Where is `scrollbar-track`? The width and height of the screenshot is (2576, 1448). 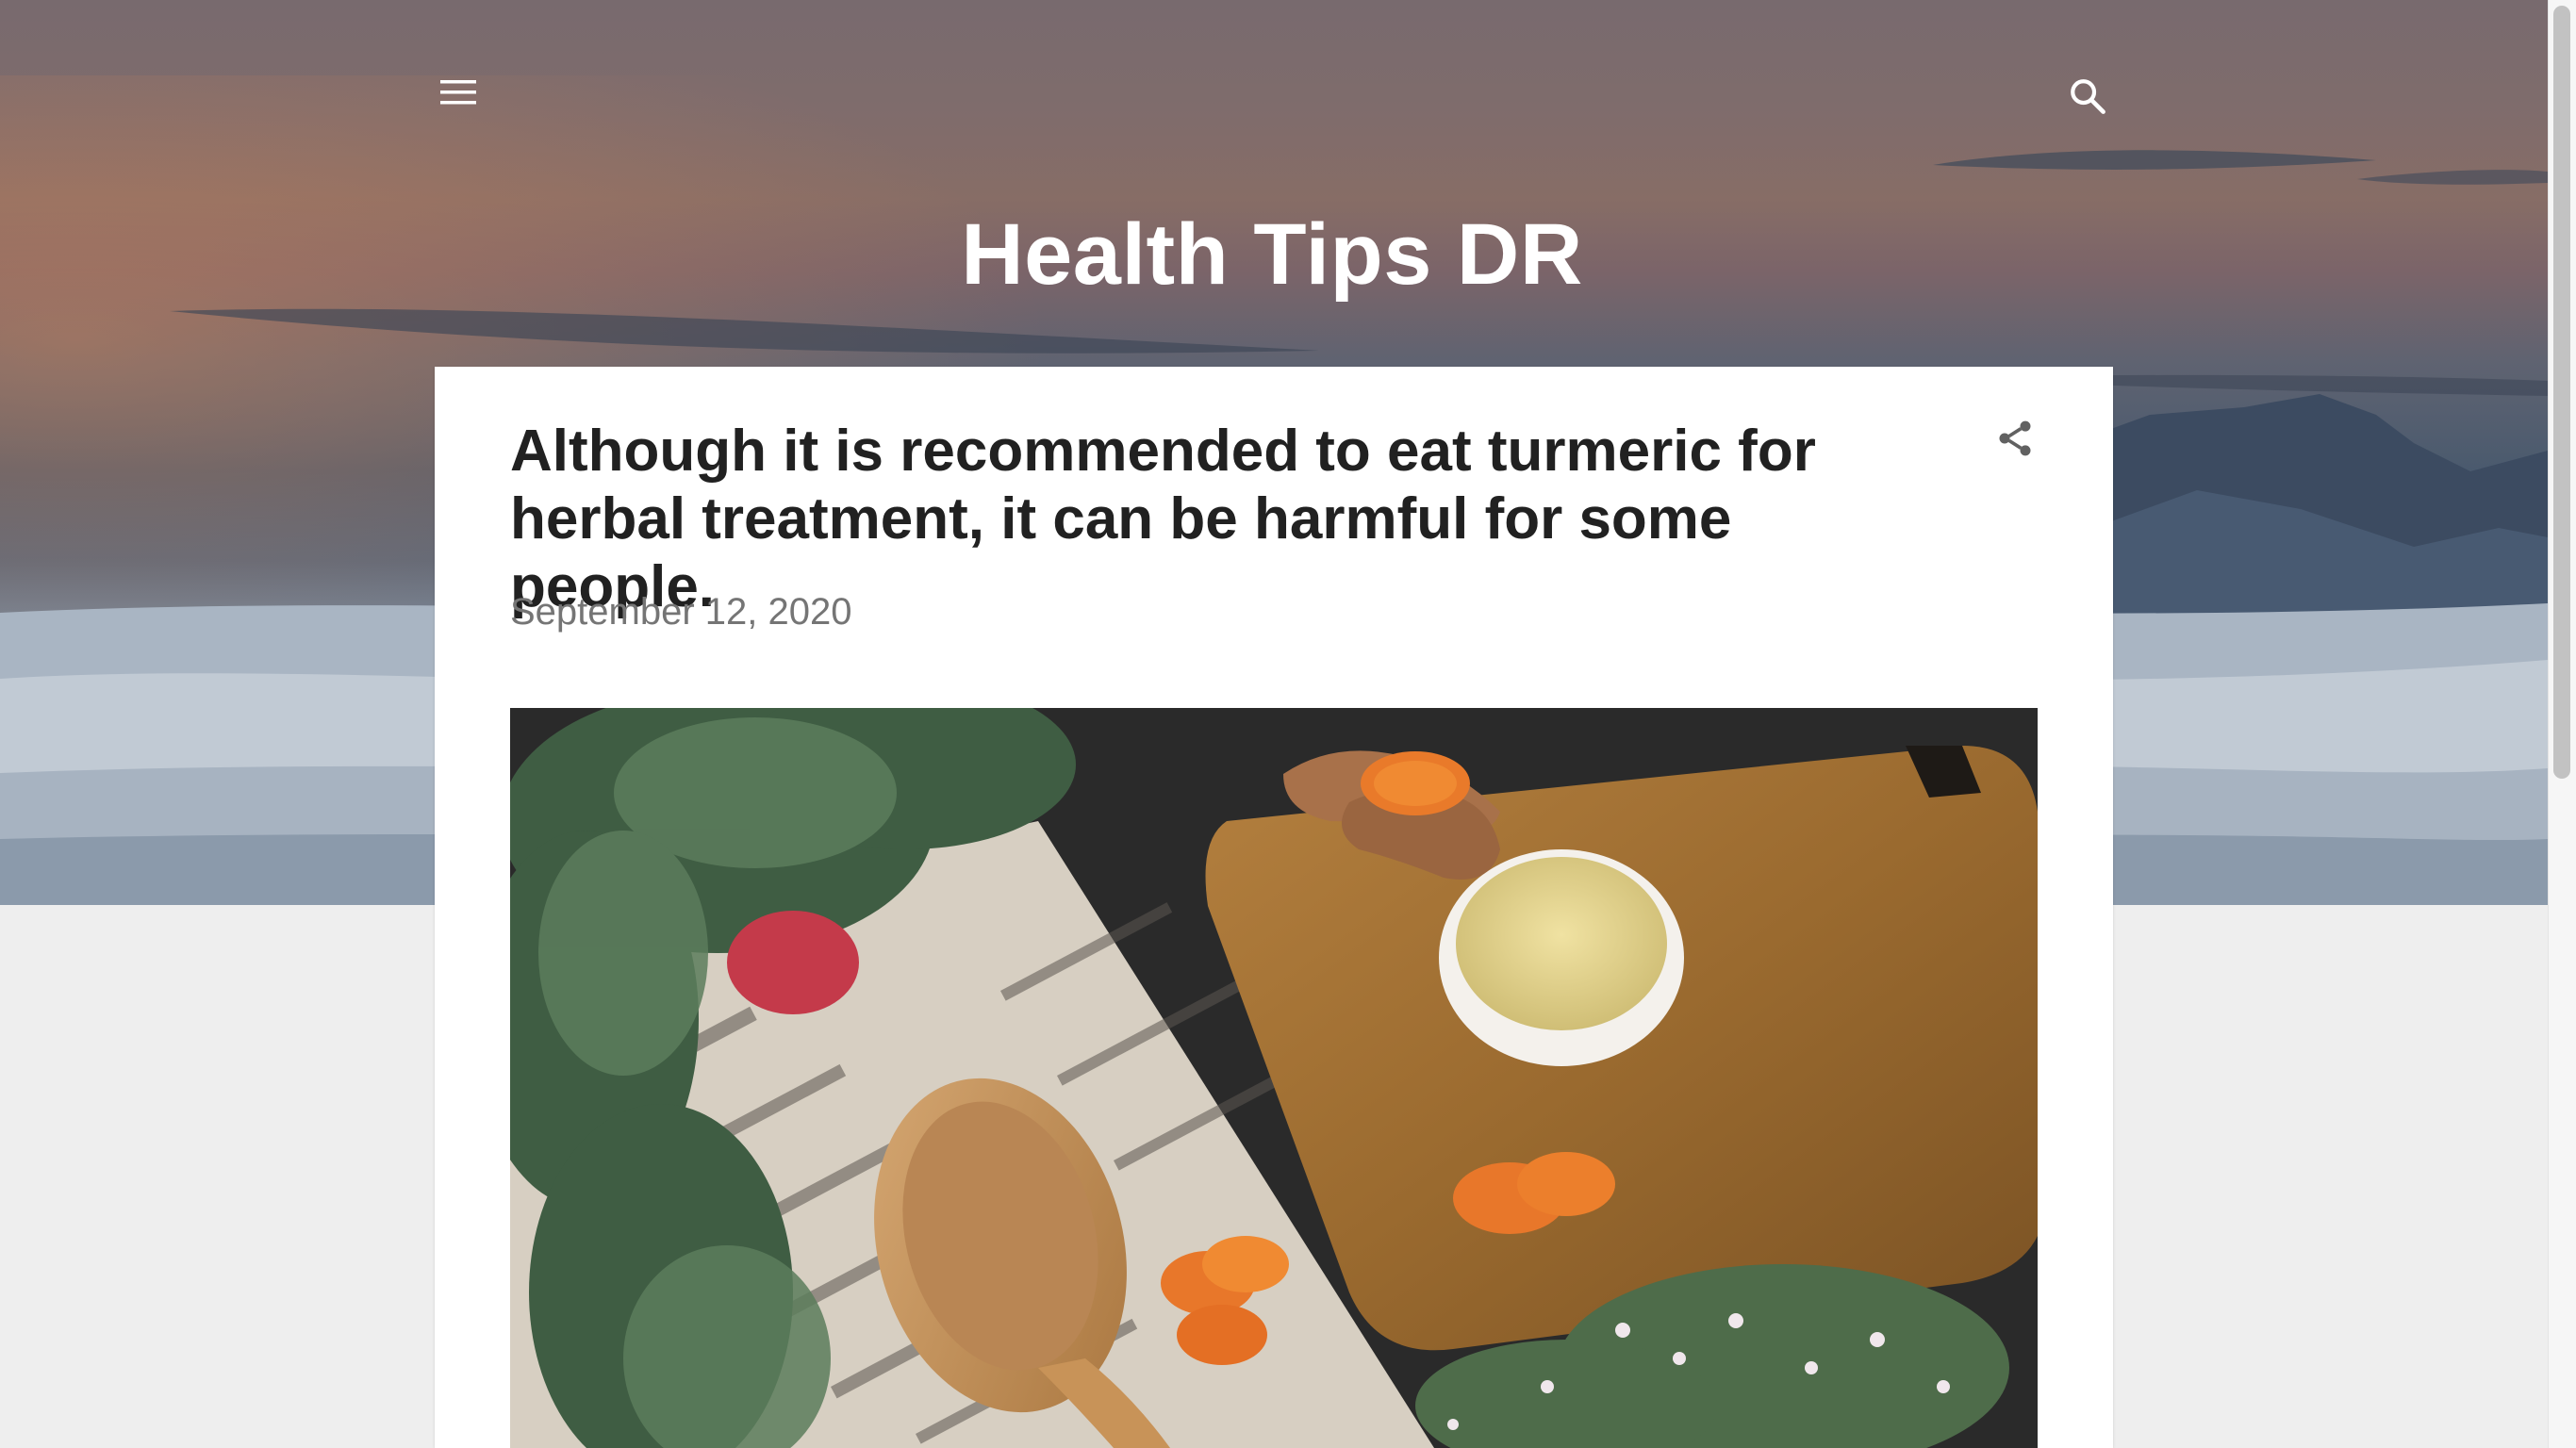 scrollbar-track is located at coordinates (2562, 724).